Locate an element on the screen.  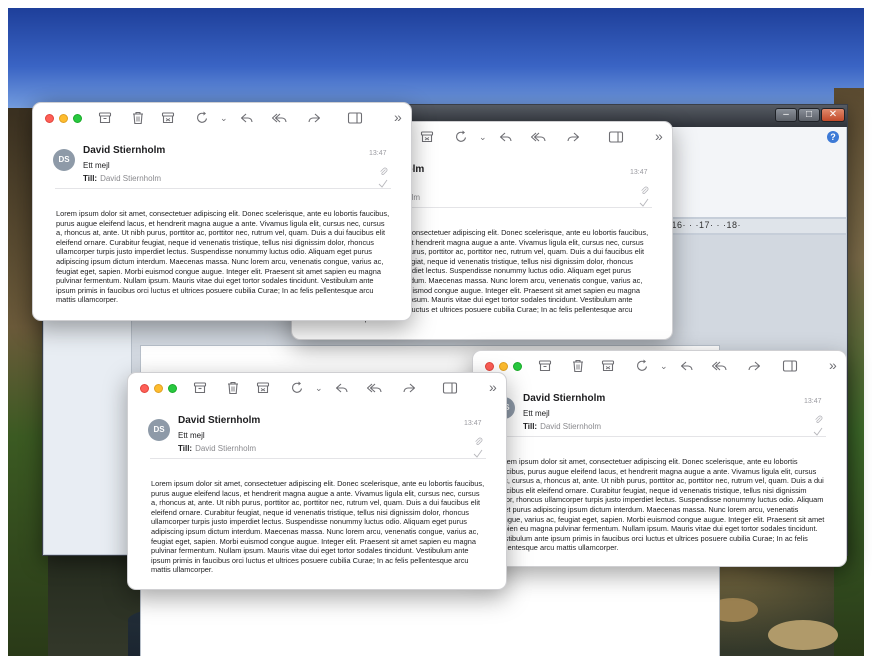
help-icon: ? is located at coordinates (833, 137).